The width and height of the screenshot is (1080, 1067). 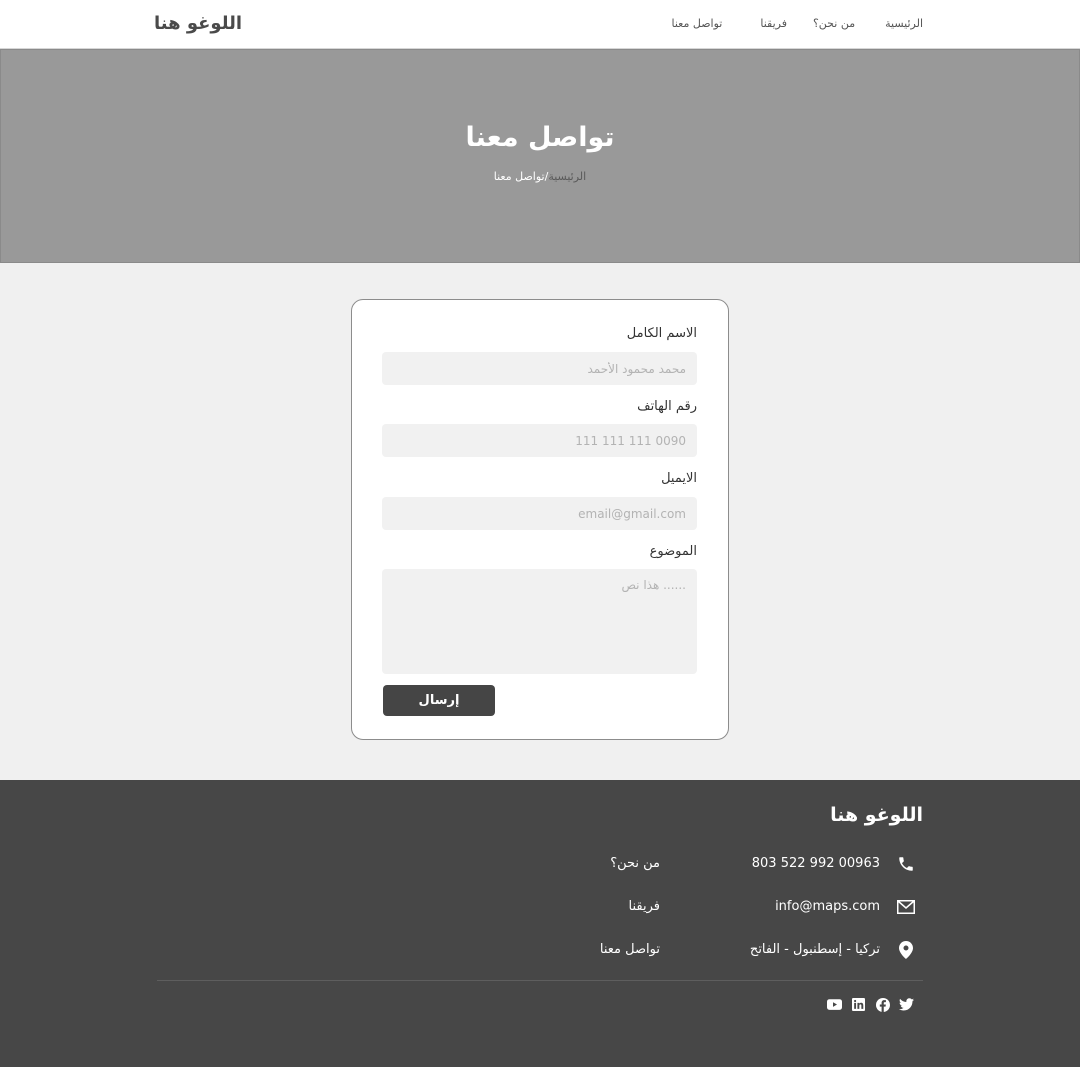 What do you see at coordinates (858, 1004) in the screenshot?
I see `linkedin-icon` at bounding box center [858, 1004].